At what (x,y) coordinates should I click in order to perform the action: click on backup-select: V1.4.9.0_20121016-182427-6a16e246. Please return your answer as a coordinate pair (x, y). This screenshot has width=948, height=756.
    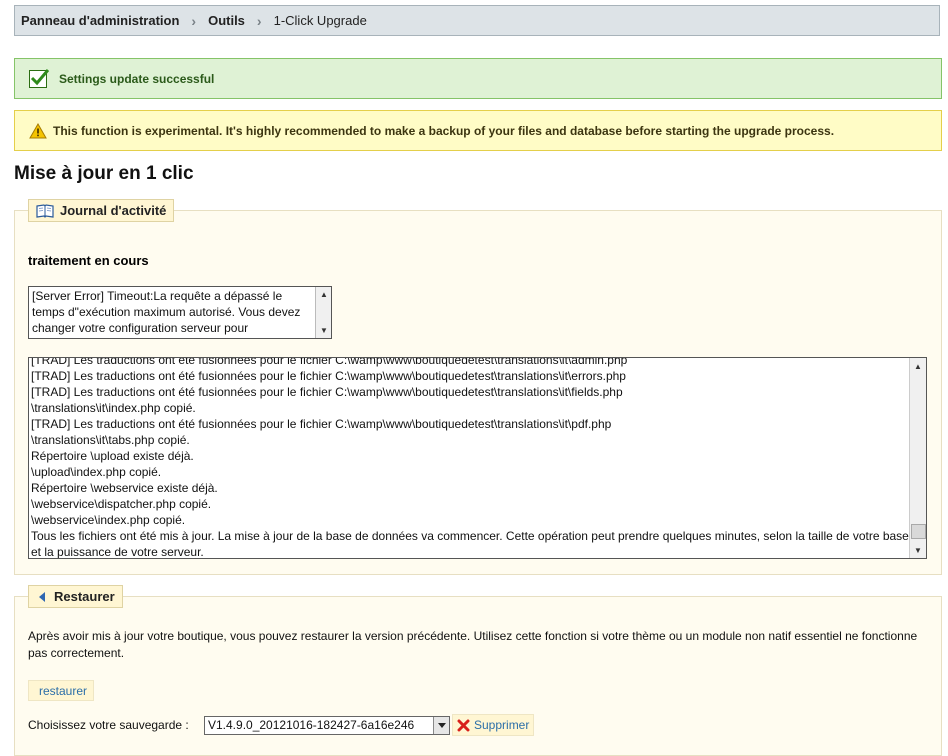
    Looking at the image, I should click on (327, 725).